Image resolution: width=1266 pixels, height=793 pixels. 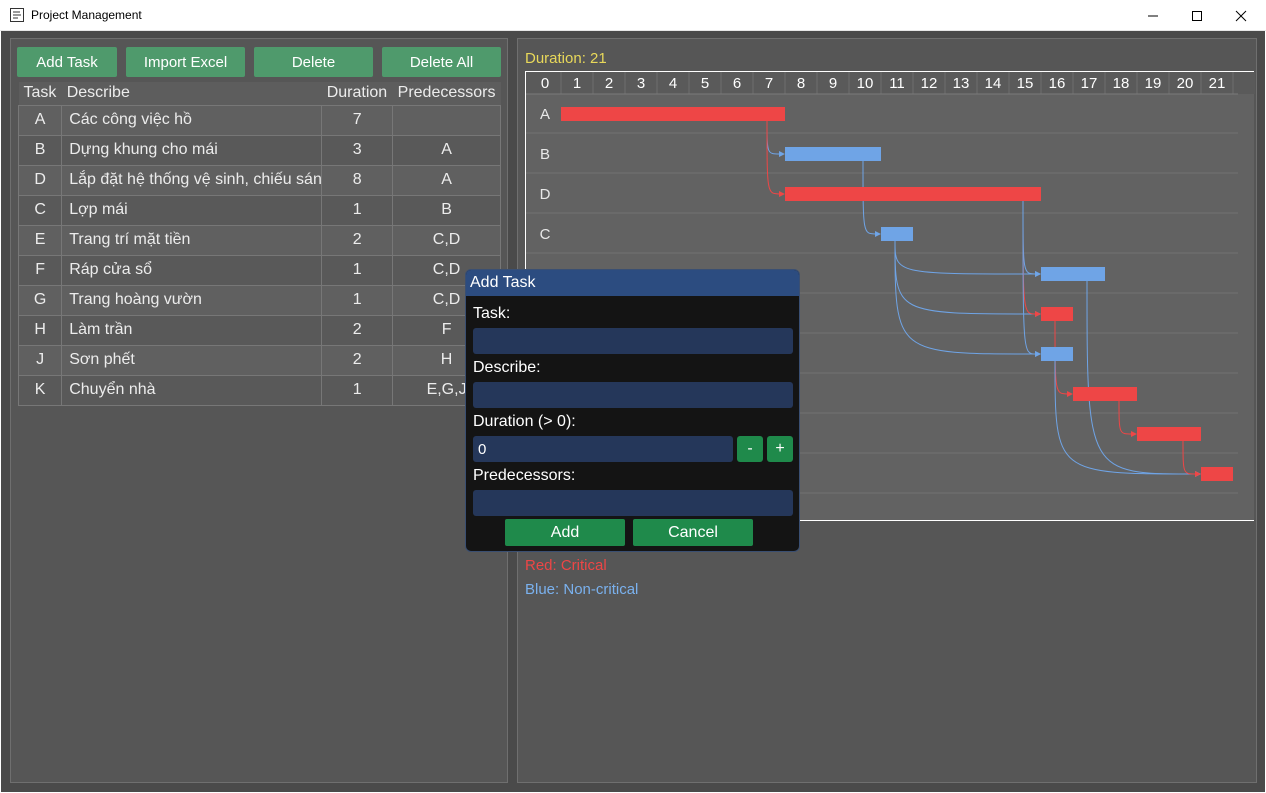 What do you see at coordinates (40, 93) in the screenshot?
I see `column-header-task: Task` at bounding box center [40, 93].